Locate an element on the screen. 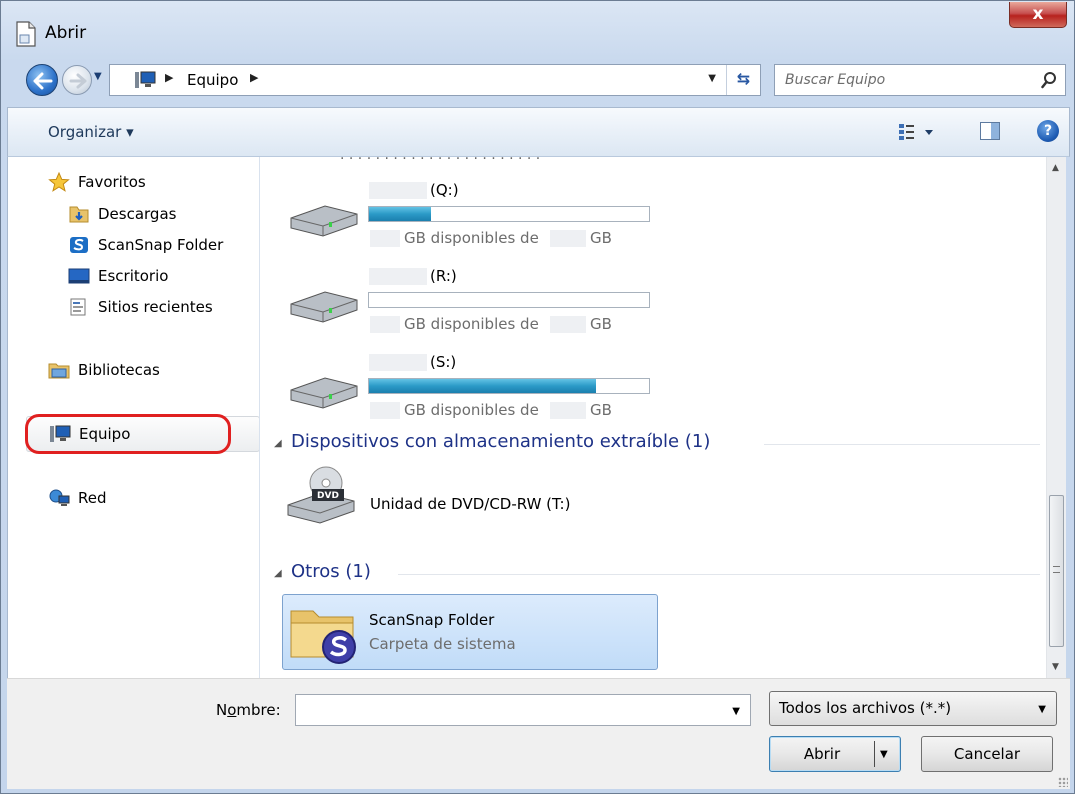 Image resolution: width=1075 pixels, height=794 pixels. total-space-redacted is located at coordinates (568, 324).